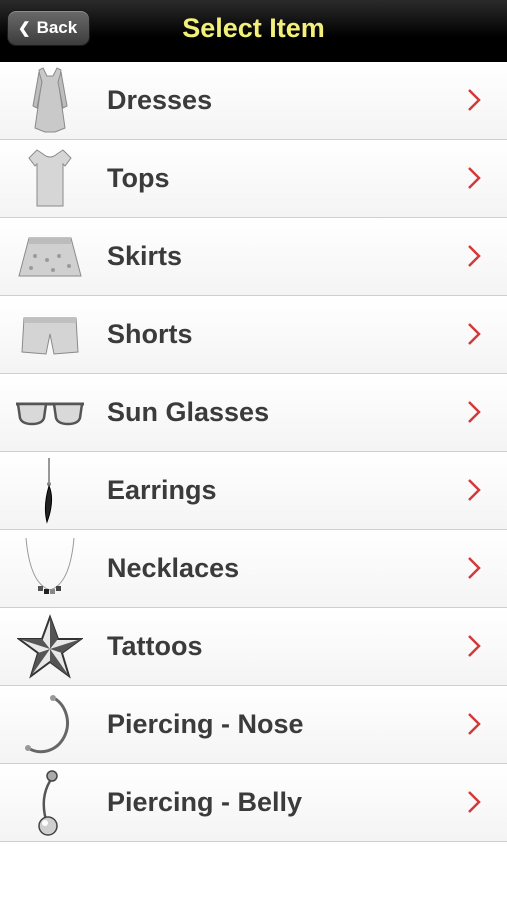 The height and width of the screenshot is (900, 507). I want to click on list-item-skirts: Skirts, so click(253, 257).